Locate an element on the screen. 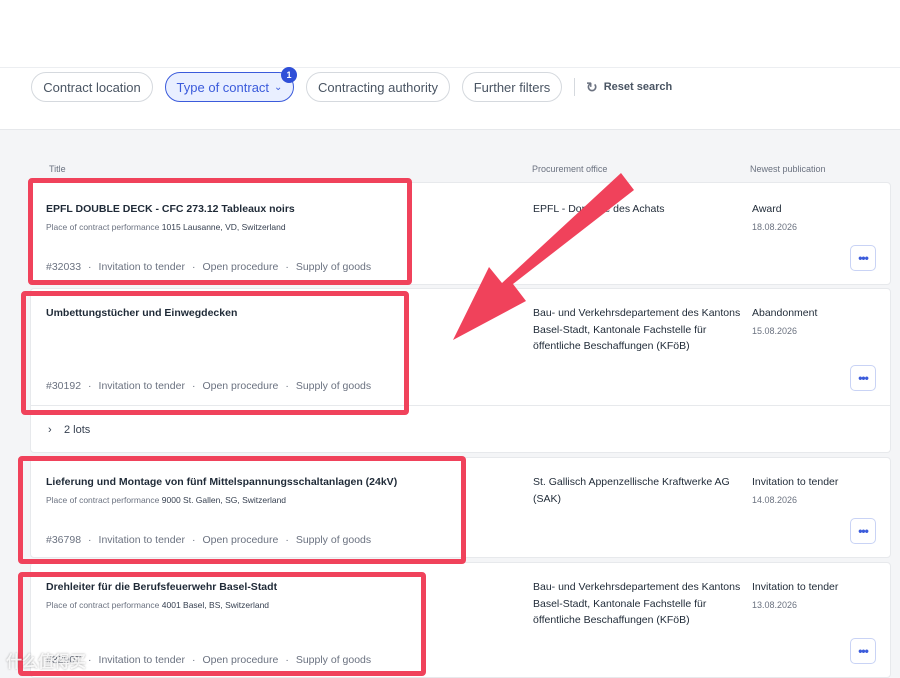  reset-search-button: ↻ Reset search is located at coordinates (629, 87).